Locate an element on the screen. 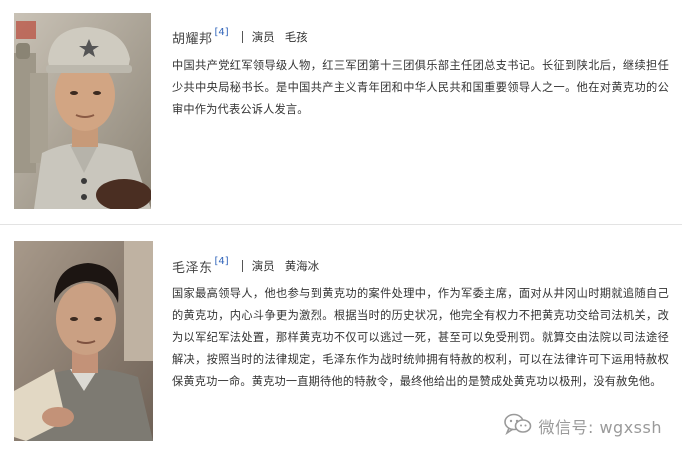 The width and height of the screenshot is (682, 457). character-header: 胡耀邦 [4] 演员 毛孩 is located at coordinates (240, 37).